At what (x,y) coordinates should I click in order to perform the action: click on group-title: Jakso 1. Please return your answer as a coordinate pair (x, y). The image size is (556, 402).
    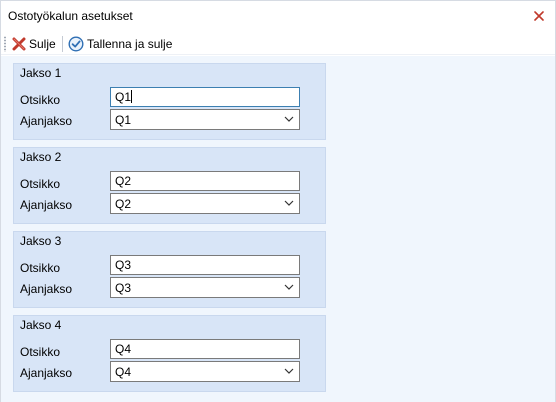
    Looking at the image, I should click on (41, 73).